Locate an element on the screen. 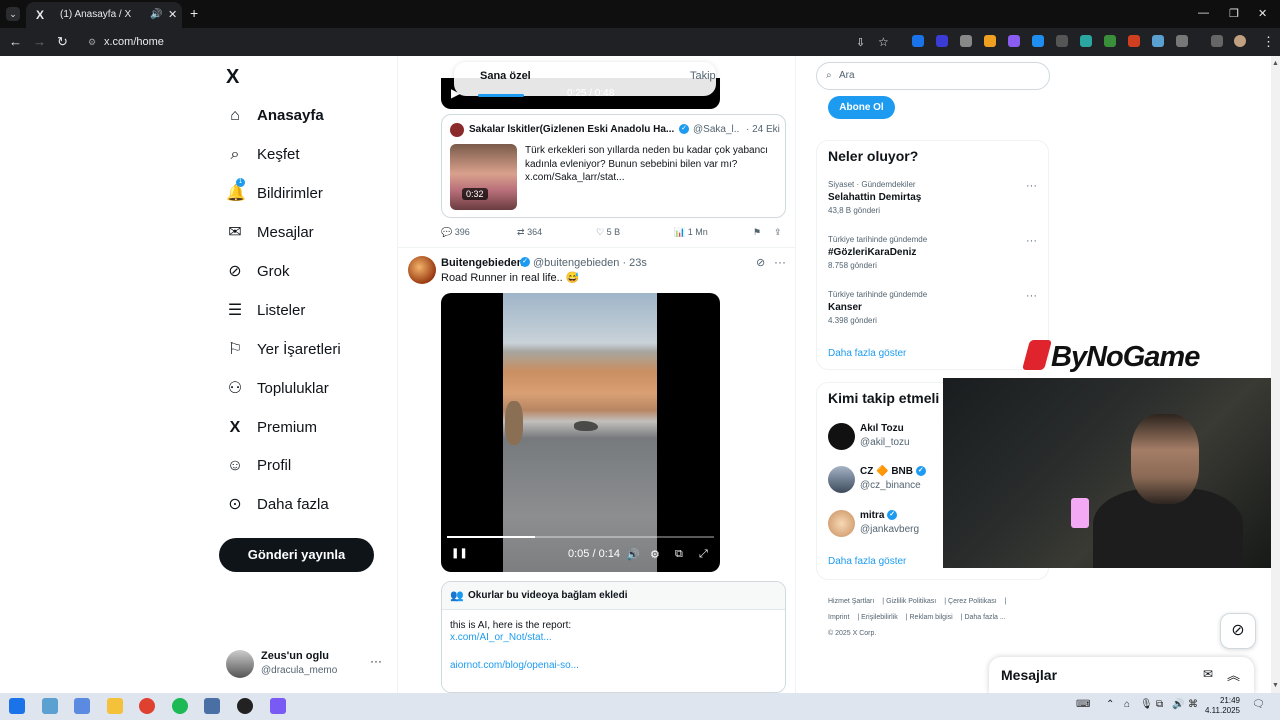 The height and width of the screenshot is (720, 1280). footer-link: Reklam bilgisi is located at coordinates (931, 617).